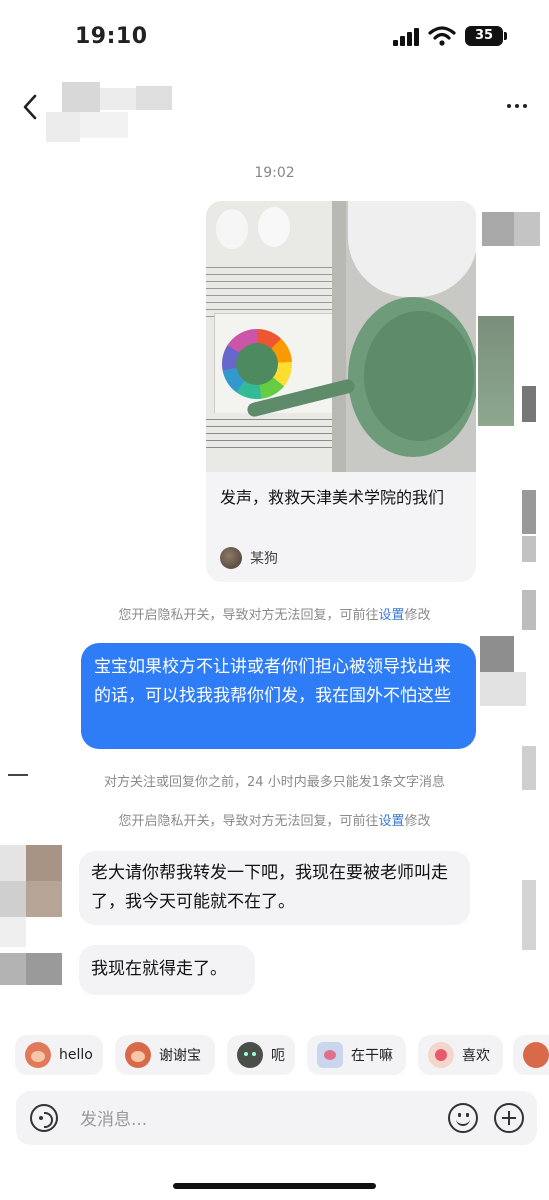  I want to click on status-time: 19:10, so click(111, 36).